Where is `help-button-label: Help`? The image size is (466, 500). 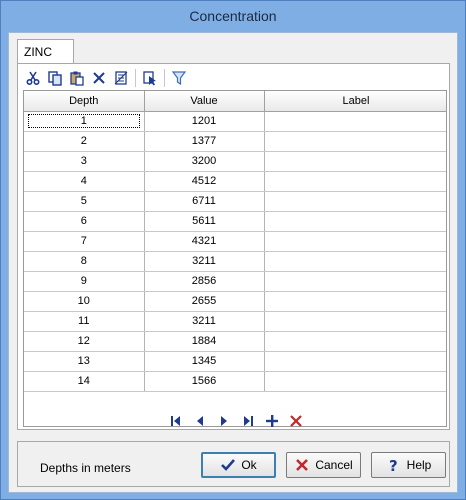
help-button-label: Help is located at coordinates (419, 465).